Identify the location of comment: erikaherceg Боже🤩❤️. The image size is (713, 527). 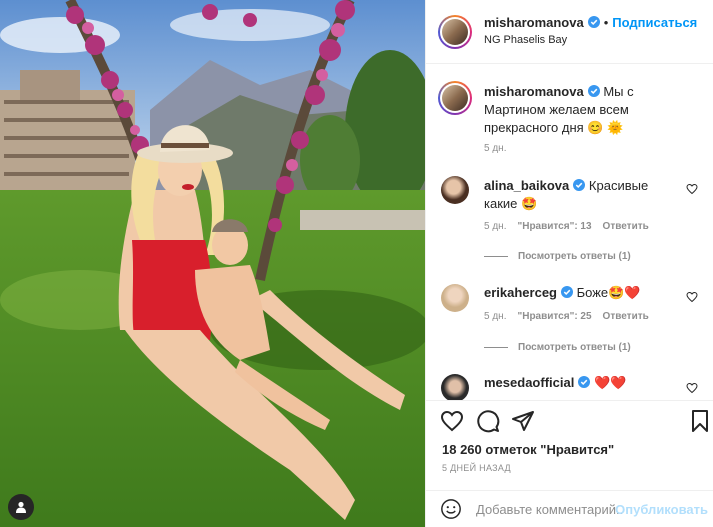
(584, 293).